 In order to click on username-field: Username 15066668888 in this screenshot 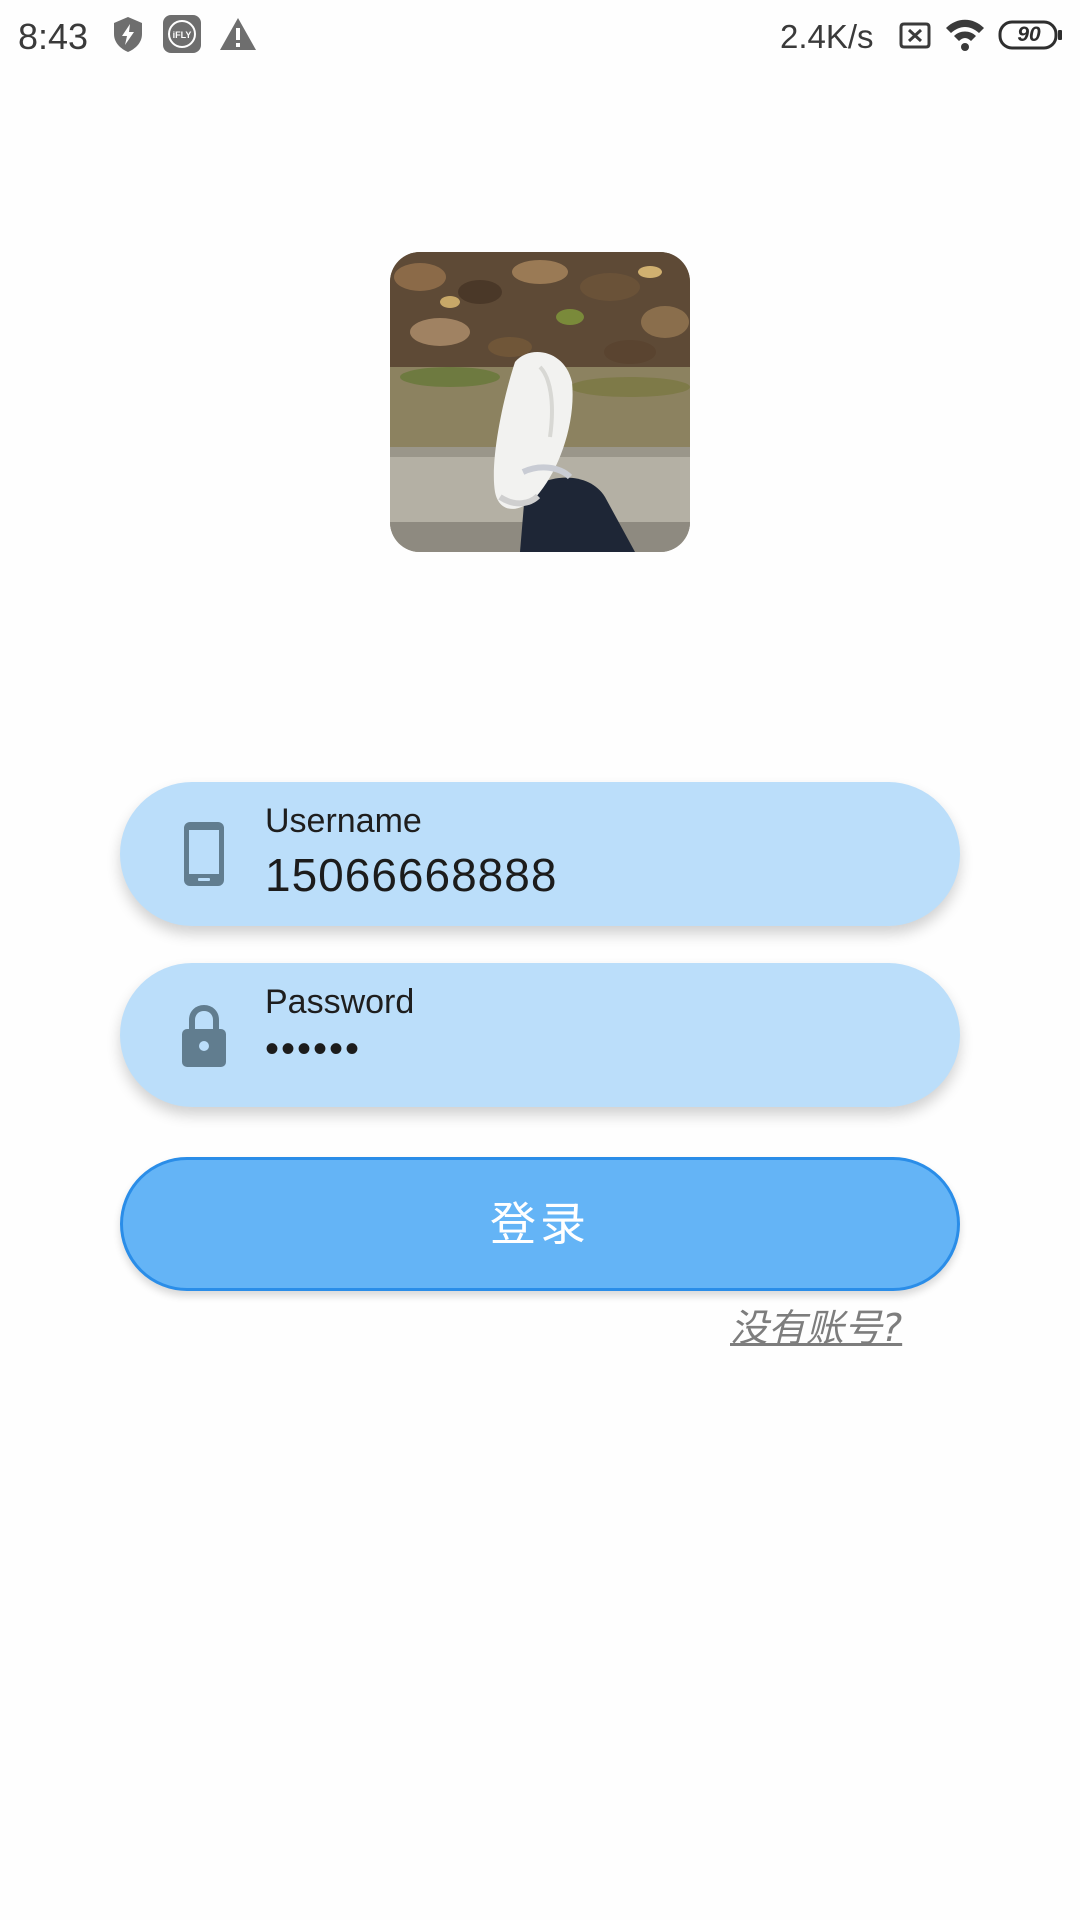, I will do `click(540, 854)`.